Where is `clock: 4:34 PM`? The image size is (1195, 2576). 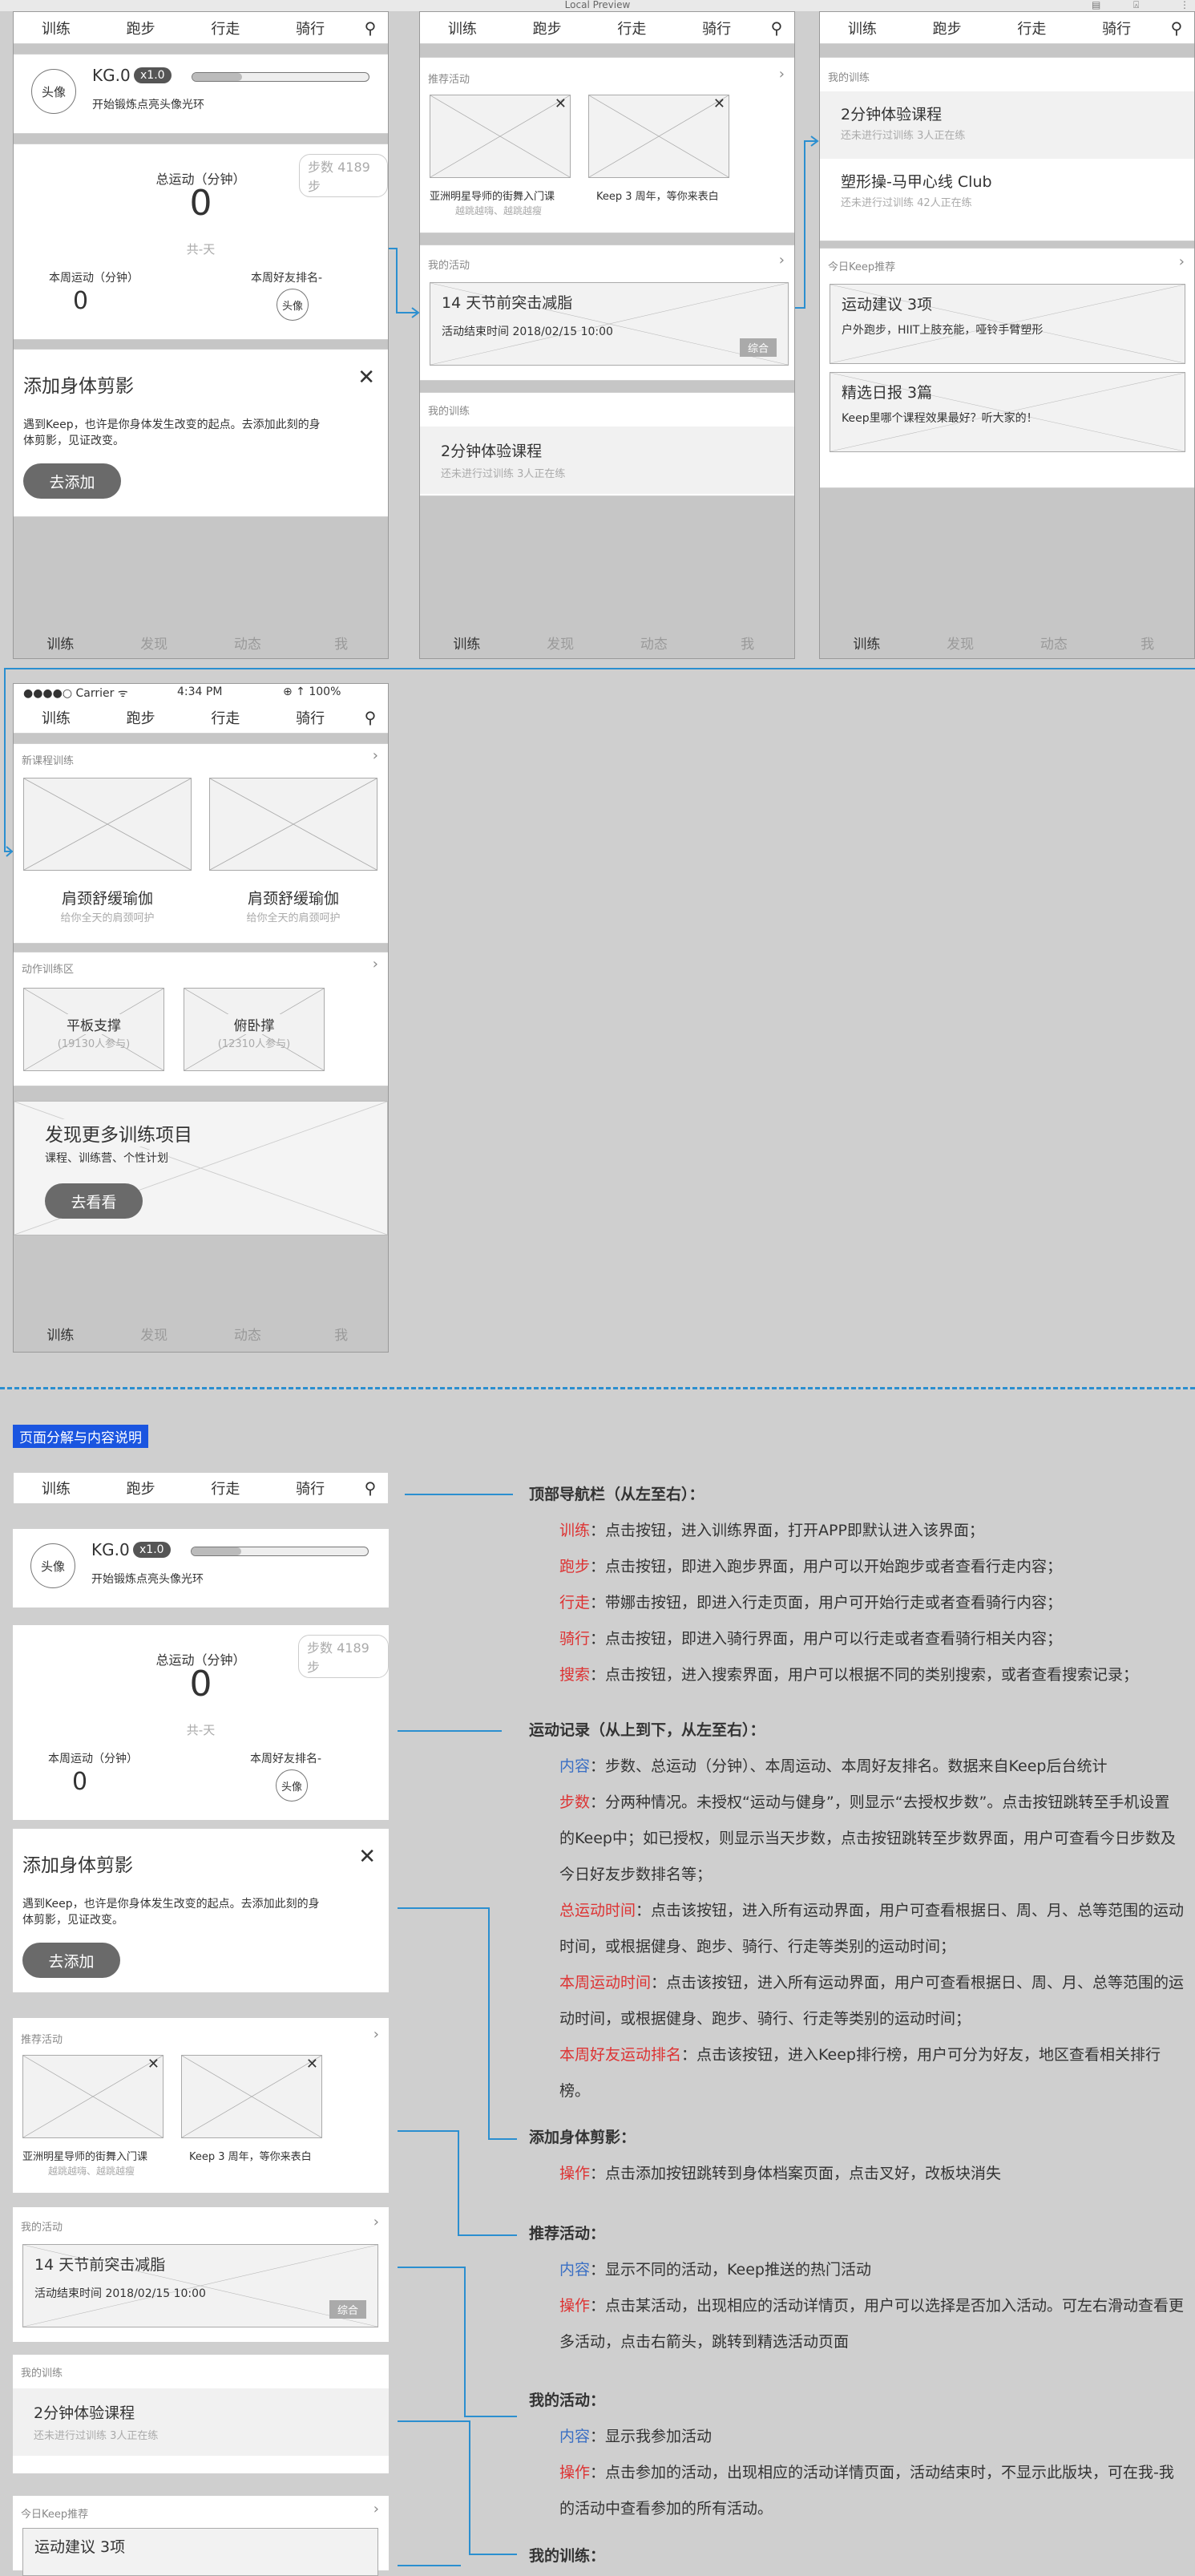
clock: 4:34 PM is located at coordinates (200, 691).